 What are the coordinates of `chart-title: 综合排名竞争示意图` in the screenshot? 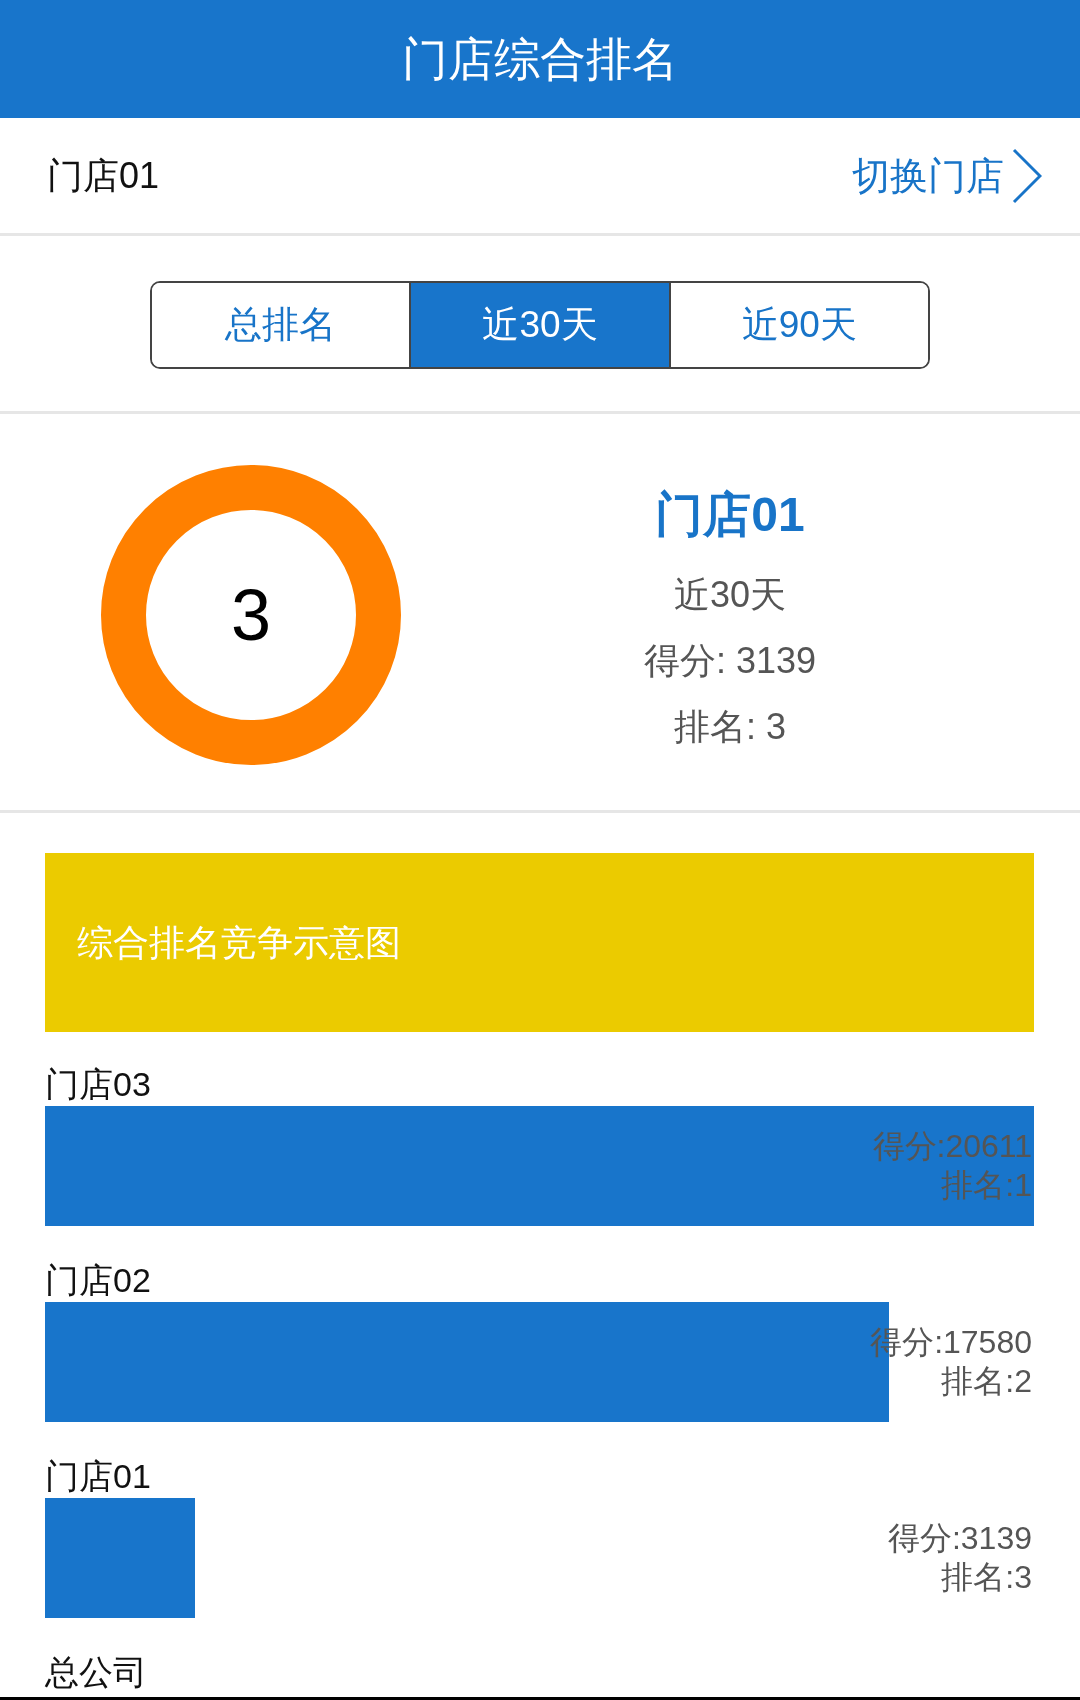 It's located at (239, 942).